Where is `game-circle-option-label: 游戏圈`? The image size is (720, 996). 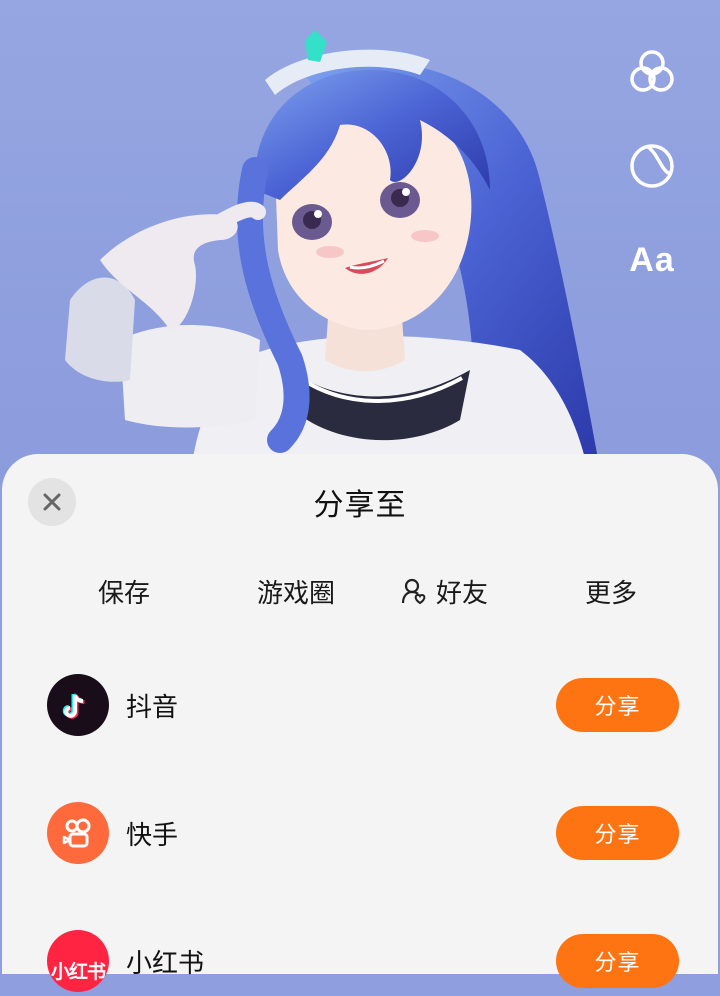 game-circle-option-label: 游戏圈 is located at coordinates (296, 593).